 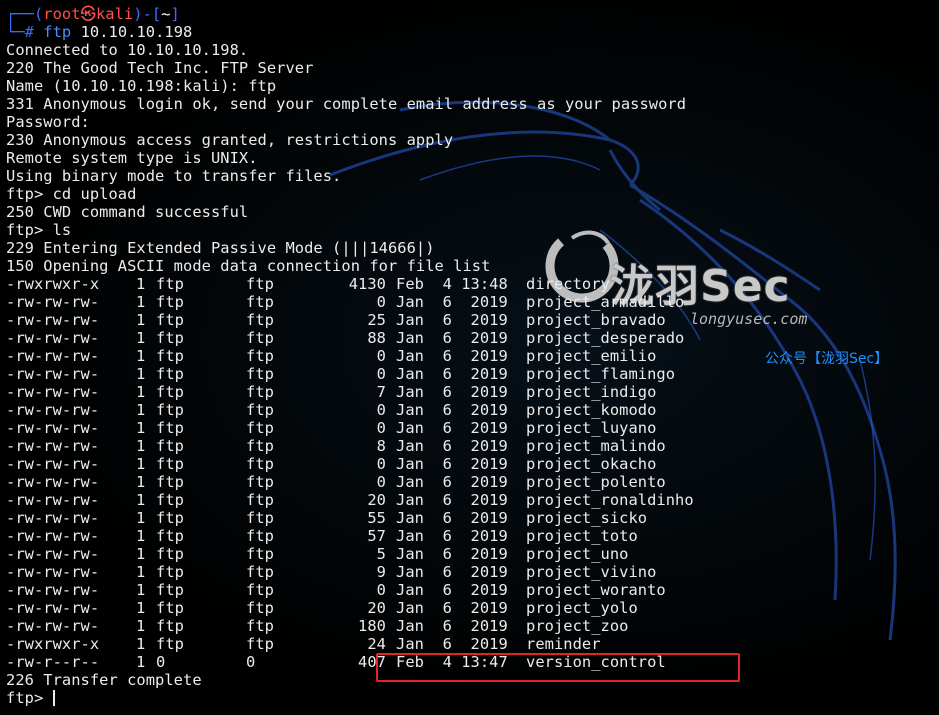 What do you see at coordinates (372, 626) in the screenshot?
I see `file-size: 180` at bounding box center [372, 626].